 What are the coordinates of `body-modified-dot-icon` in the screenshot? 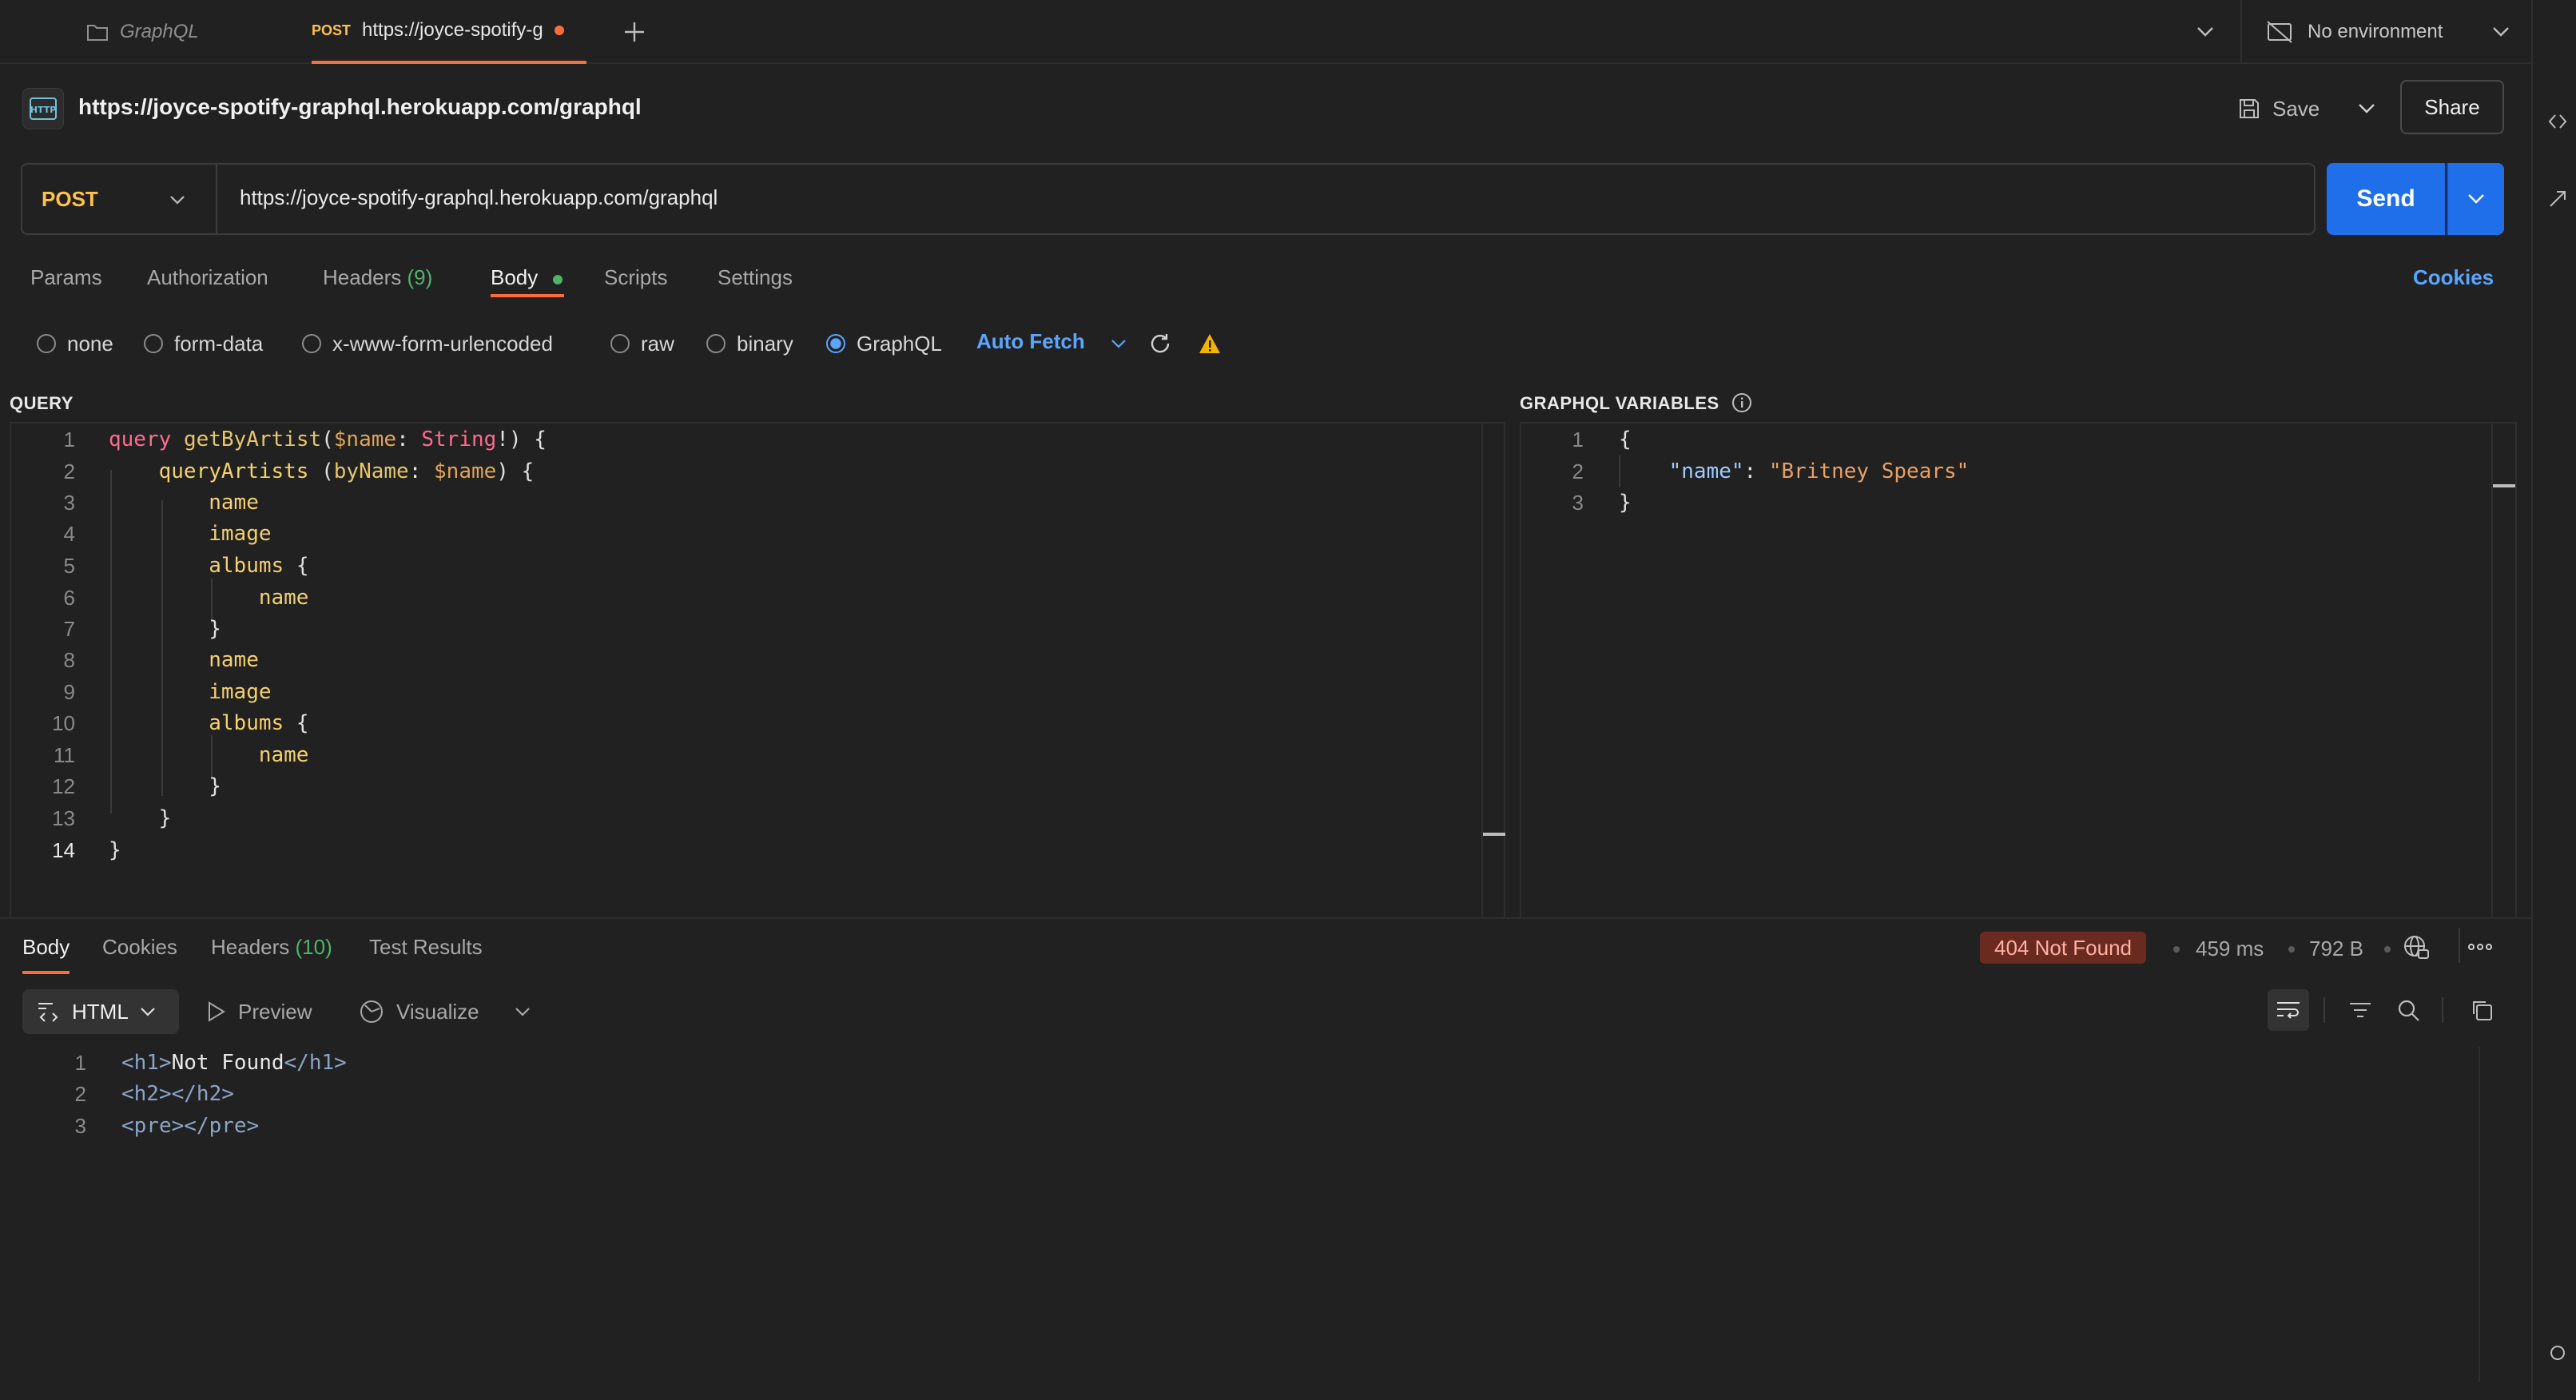 It's located at (558, 279).